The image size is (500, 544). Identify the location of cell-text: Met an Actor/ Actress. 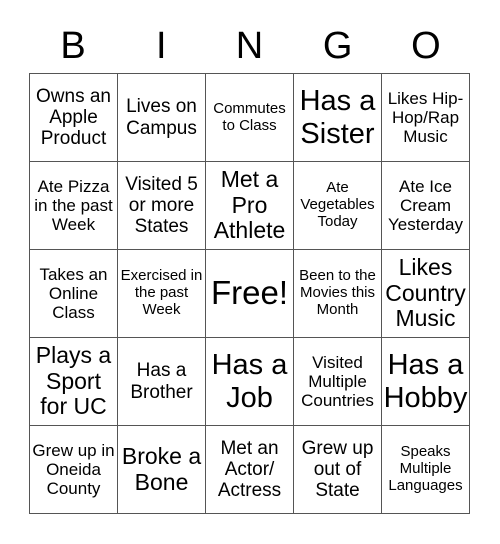
(249, 469).